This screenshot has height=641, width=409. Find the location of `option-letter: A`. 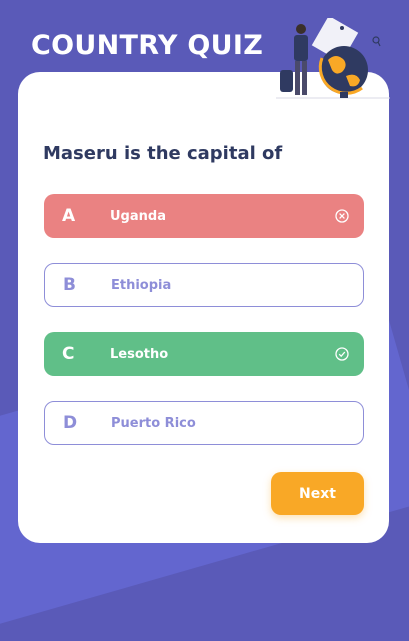

option-letter: A is located at coordinates (69, 216).